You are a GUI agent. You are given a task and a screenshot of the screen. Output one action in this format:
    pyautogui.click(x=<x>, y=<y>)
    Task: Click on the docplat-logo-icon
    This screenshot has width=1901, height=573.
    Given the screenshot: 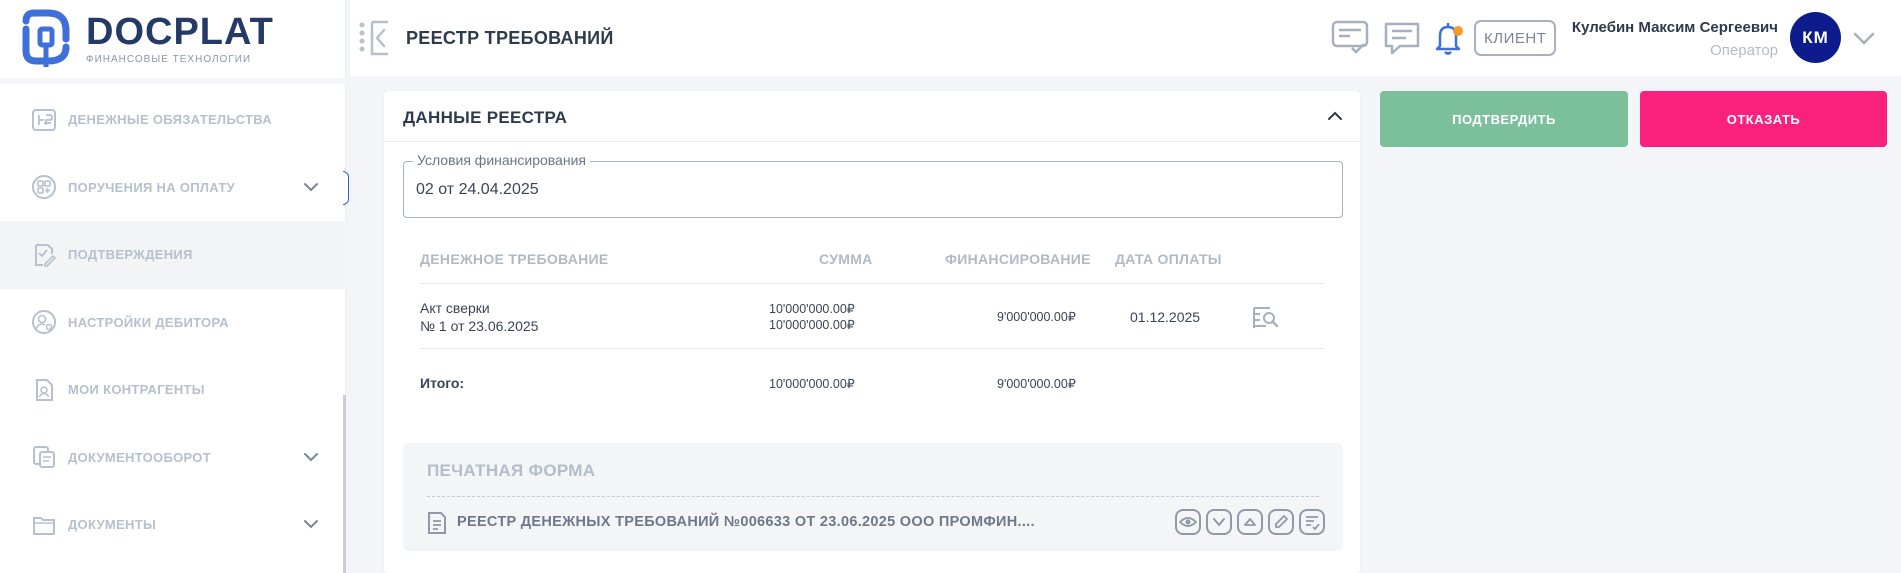 What is the action you would take?
    pyautogui.click(x=46, y=38)
    